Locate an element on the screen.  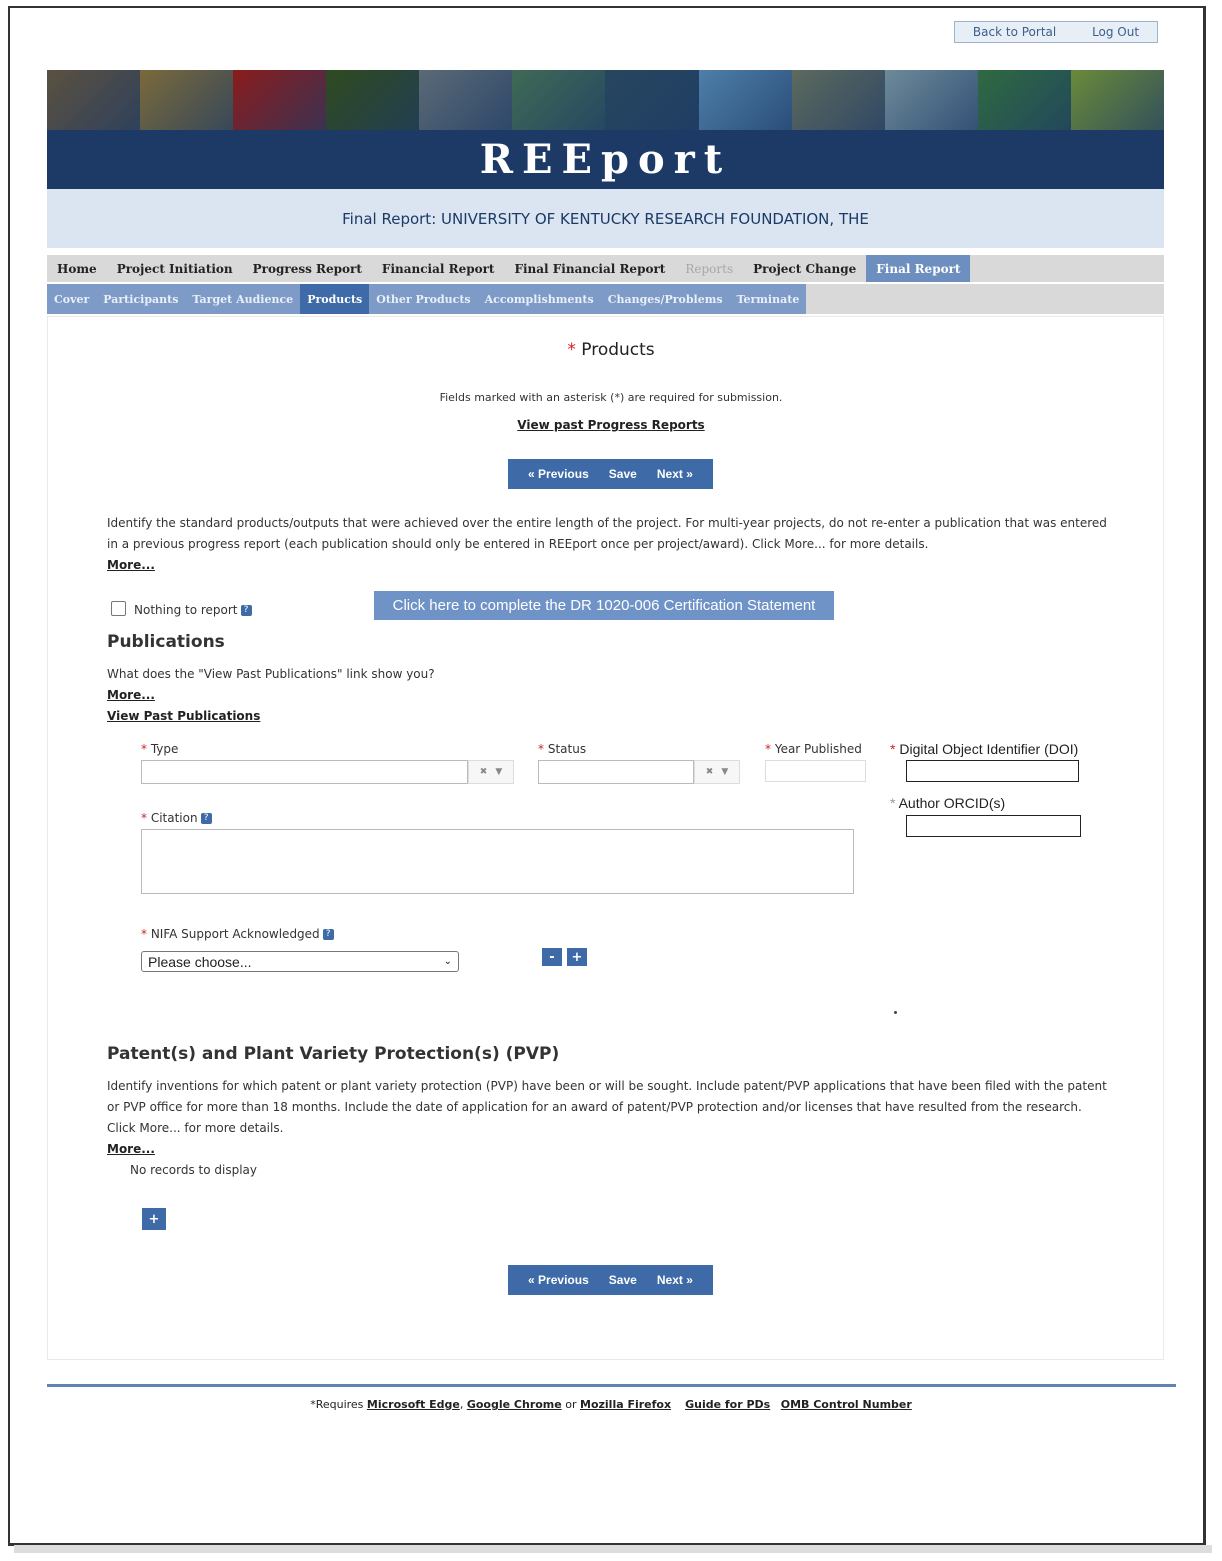
add-patent-button: + is located at coordinates (154, 1219).